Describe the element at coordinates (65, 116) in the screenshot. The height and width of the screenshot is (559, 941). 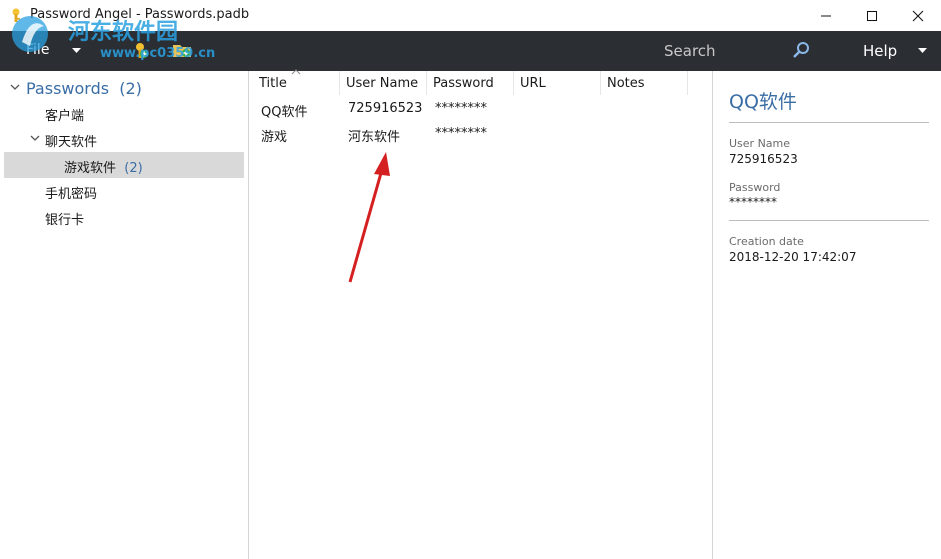
I see `tree-item-label: 客户端` at that location.